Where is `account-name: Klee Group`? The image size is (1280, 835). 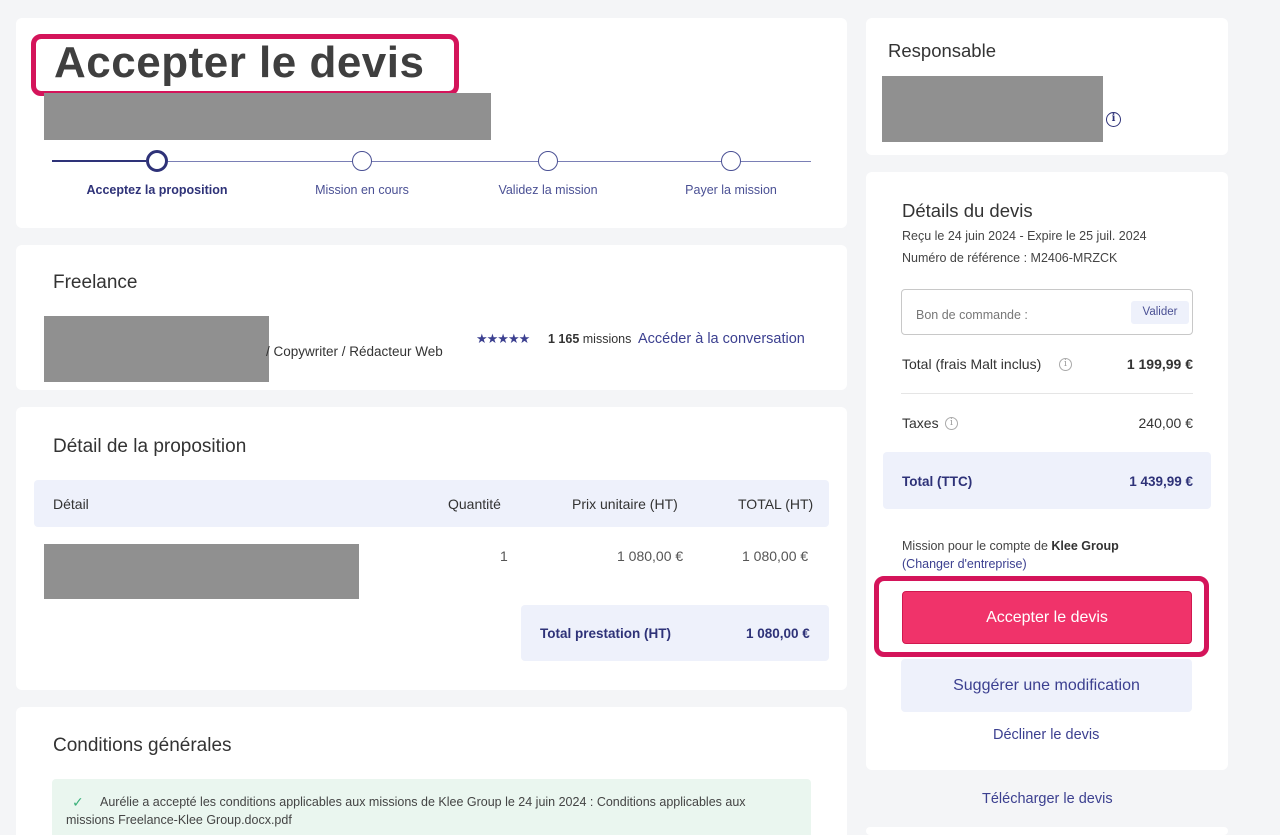 account-name: Klee Group is located at coordinates (1085, 546).